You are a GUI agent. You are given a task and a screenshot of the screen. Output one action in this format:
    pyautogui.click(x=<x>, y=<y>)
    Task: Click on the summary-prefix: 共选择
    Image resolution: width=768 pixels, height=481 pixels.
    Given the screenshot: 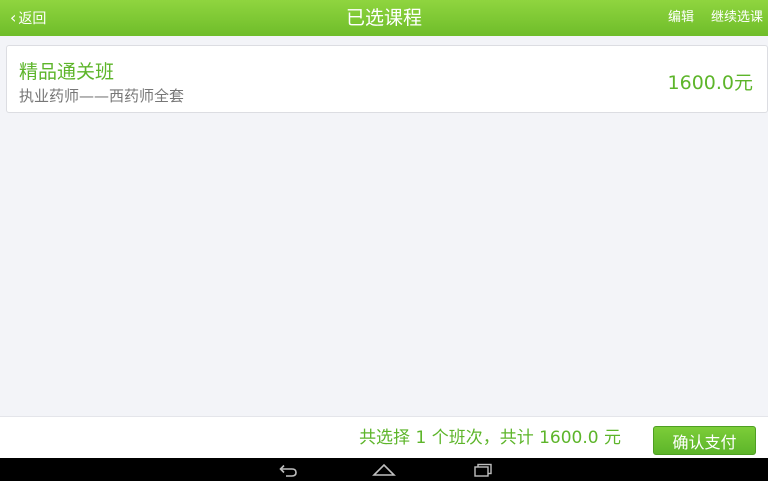 What is the action you would take?
    pyautogui.click(x=387, y=438)
    